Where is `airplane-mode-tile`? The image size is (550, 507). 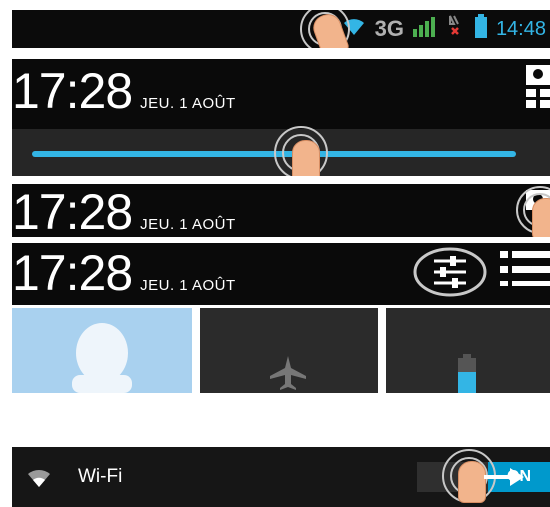
airplane-mode-tile is located at coordinates (289, 350).